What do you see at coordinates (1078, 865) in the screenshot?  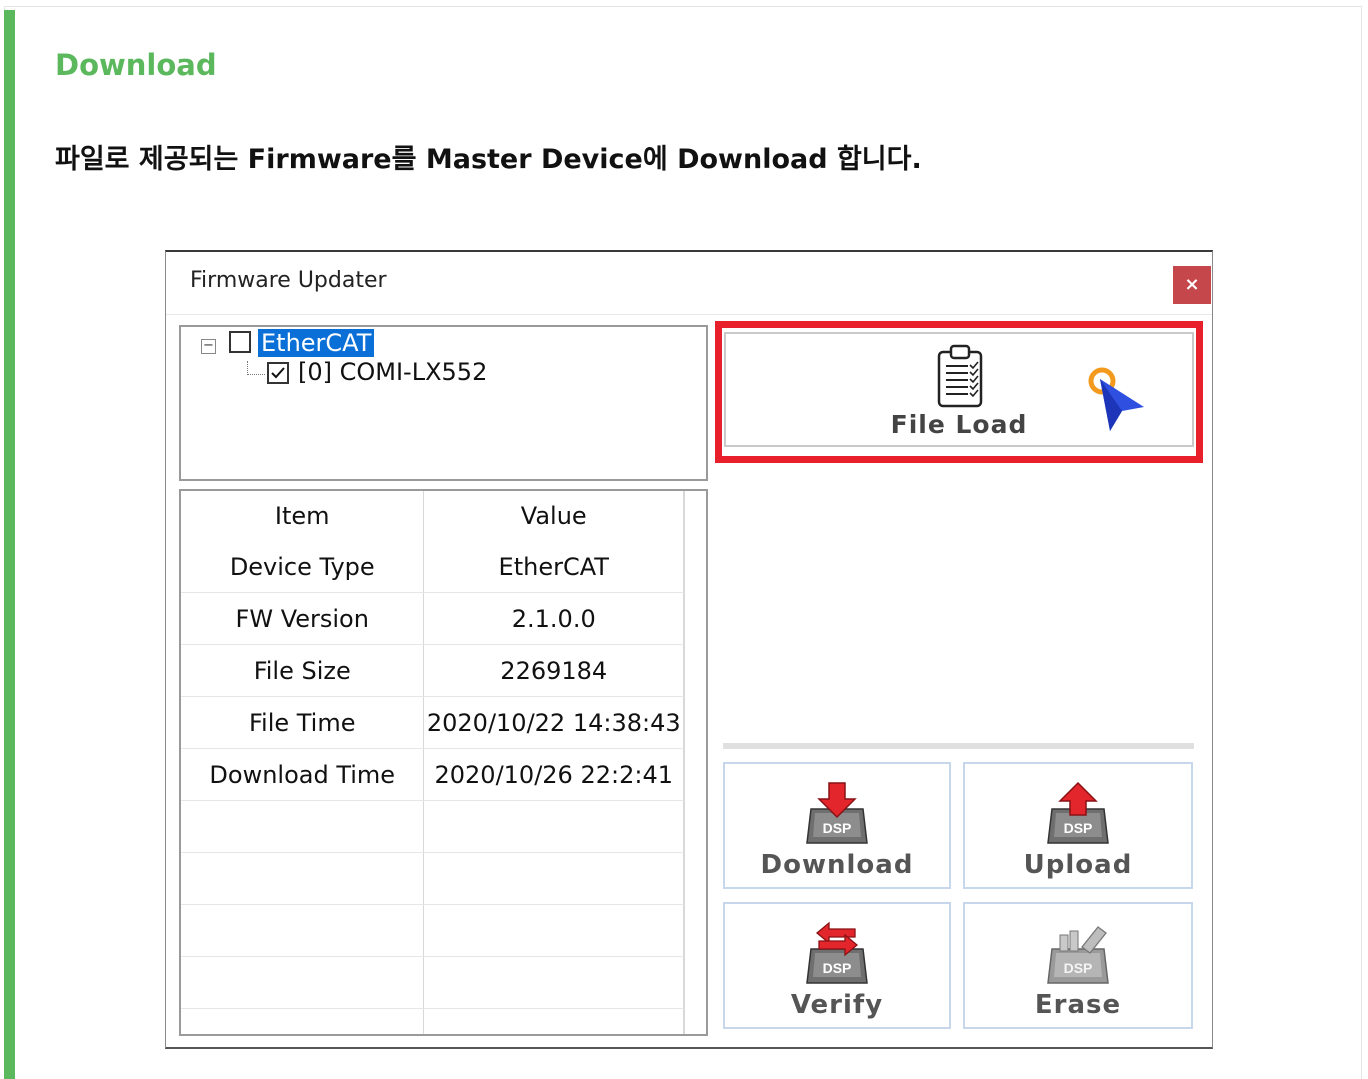 I see `upload-label: Upload` at bounding box center [1078, 865].